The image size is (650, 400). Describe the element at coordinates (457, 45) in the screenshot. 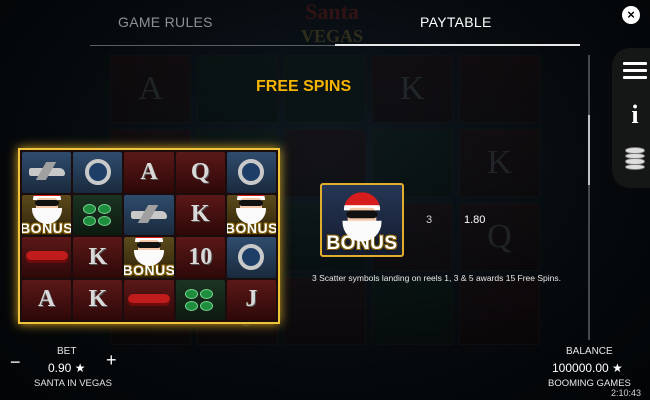

I see `tab-active-indicator` at that location.